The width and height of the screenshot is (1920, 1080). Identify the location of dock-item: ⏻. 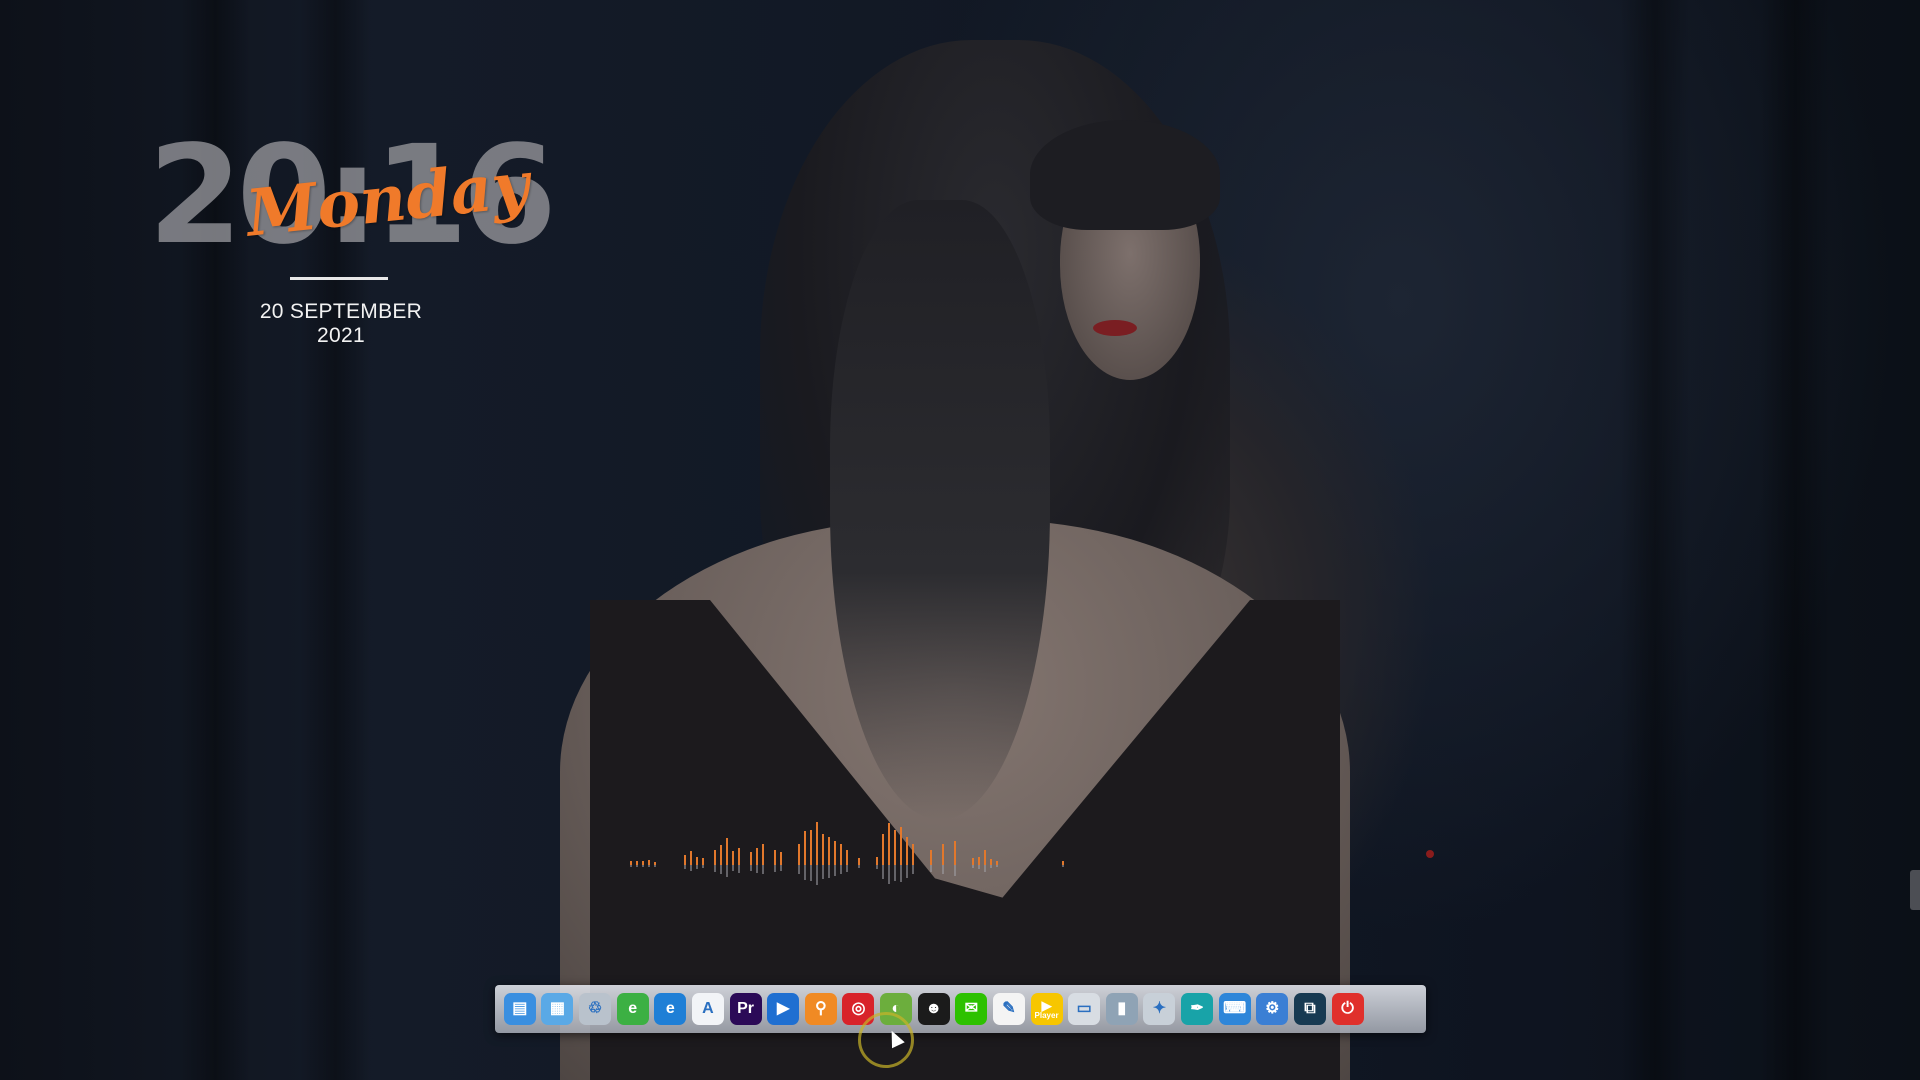
(1348, 1009).